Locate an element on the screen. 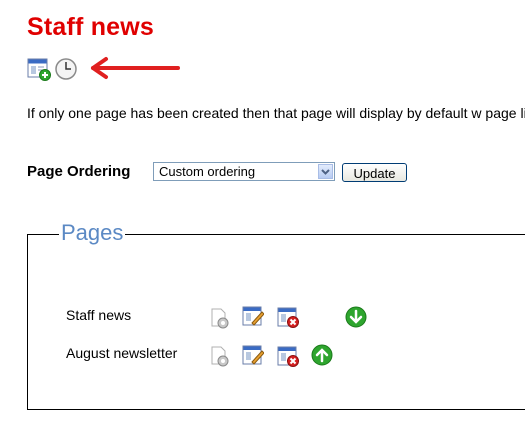 The width and height of the screenshot is (525, 438). clock-icon is located at coordinates (66, 69).